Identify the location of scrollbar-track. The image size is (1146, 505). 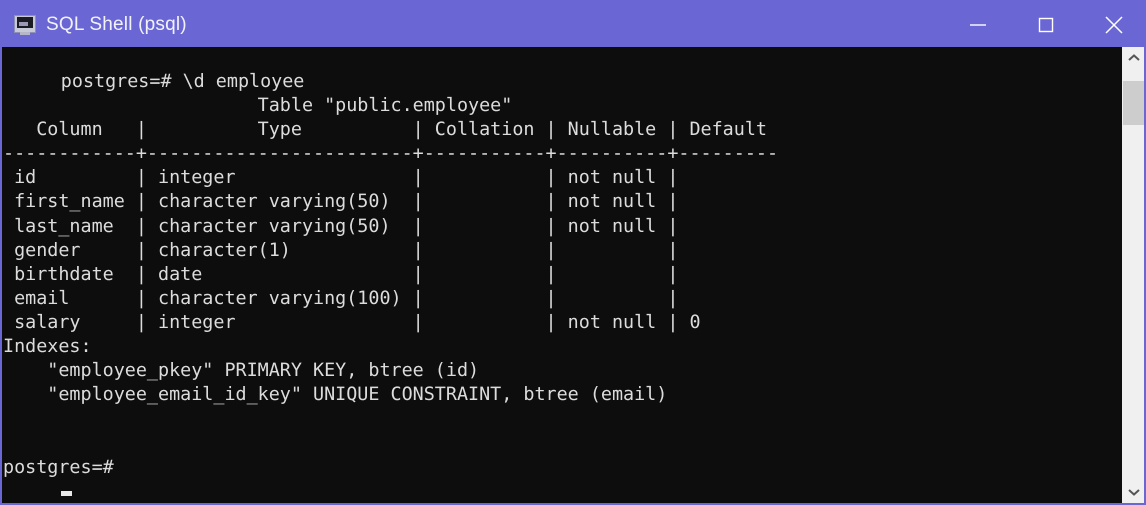
(1133, 275).